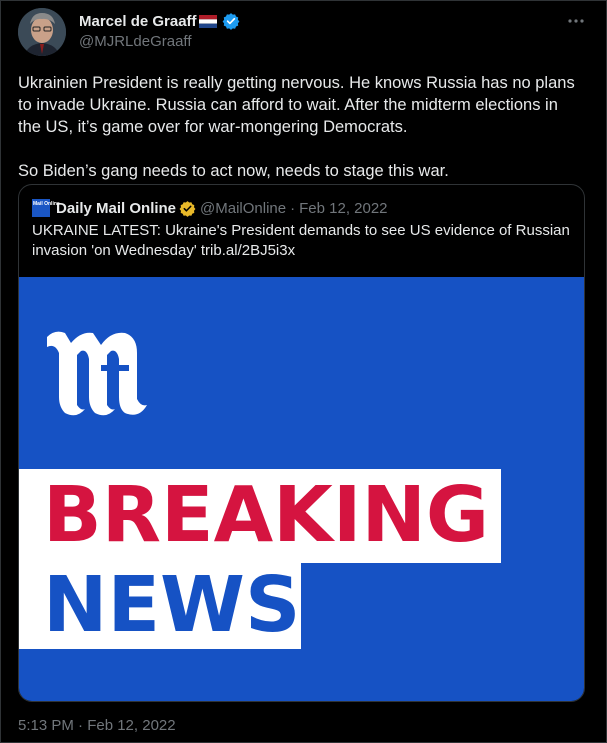  I want to click on news-band: NEWS, so click(160, 606).